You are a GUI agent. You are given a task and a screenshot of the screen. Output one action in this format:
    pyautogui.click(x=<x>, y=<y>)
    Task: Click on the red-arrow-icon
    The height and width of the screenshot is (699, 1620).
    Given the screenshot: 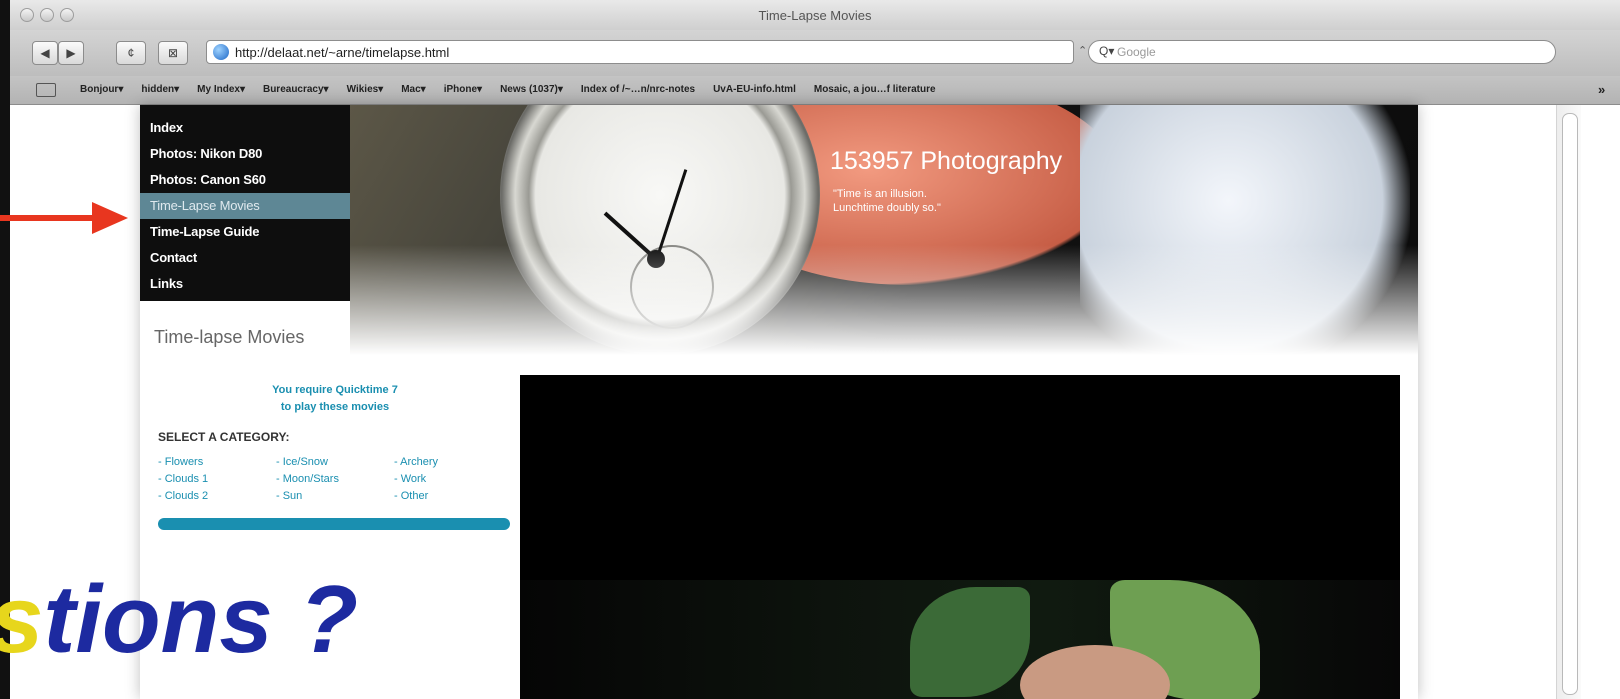 What is the action you would take?
    pyautogui.click(x=64, y=218)
    